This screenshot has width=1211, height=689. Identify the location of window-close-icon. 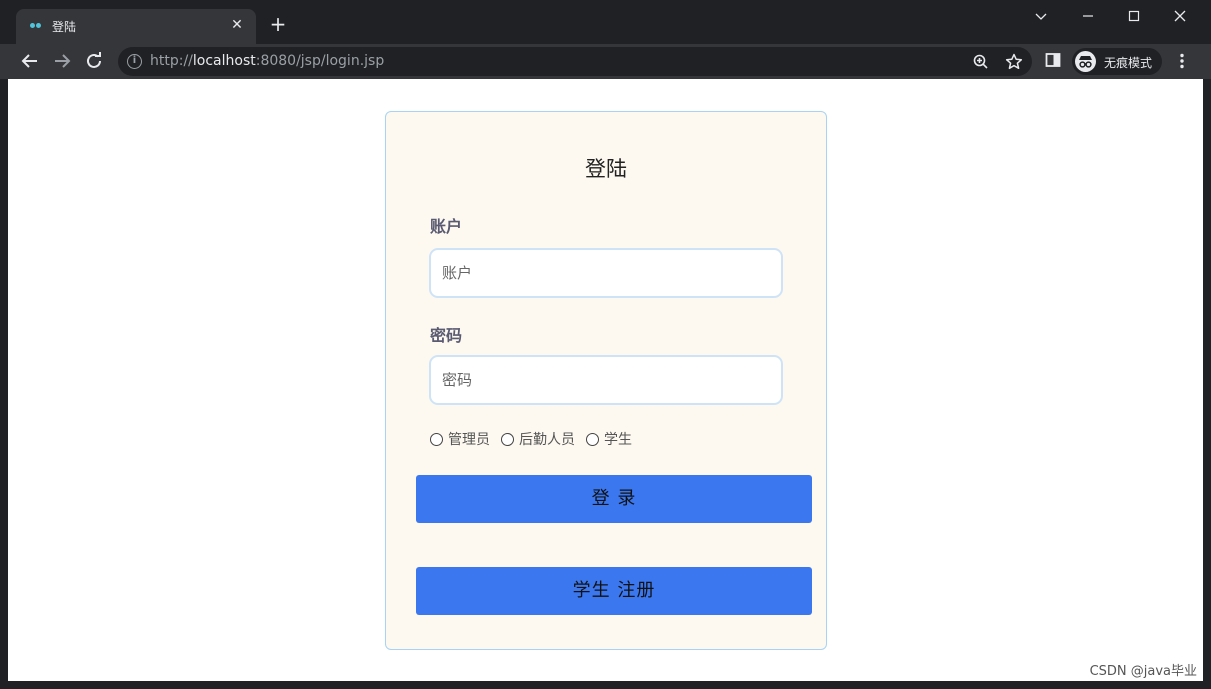
(1180, 16).